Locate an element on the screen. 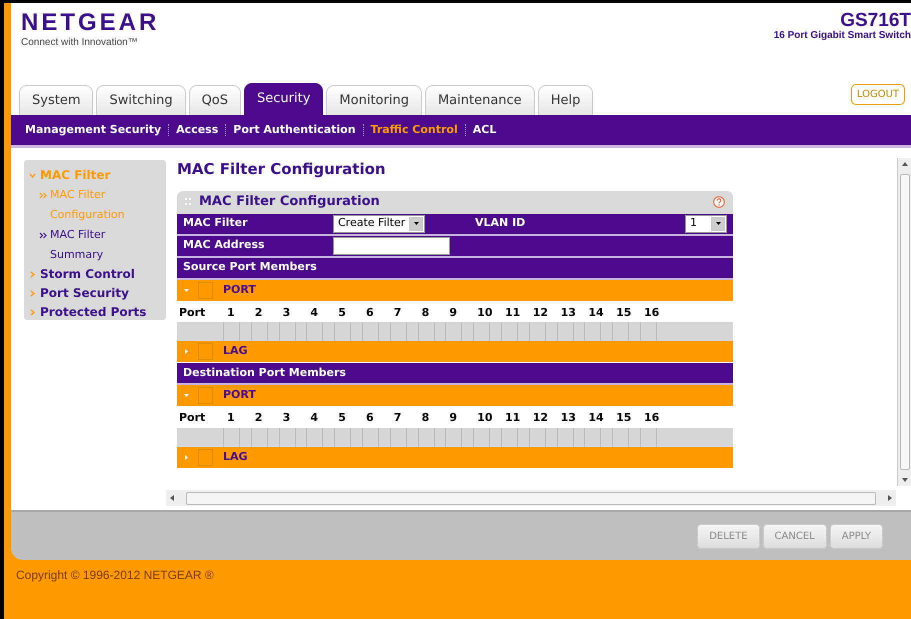 The image size is (911, 619). subnav-link: Access is located at coordinates (197, 130).